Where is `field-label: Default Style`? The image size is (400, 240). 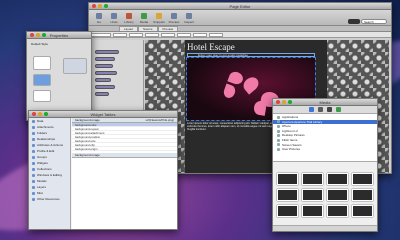 field-label: Default Style is located at coordinates (40, 44).